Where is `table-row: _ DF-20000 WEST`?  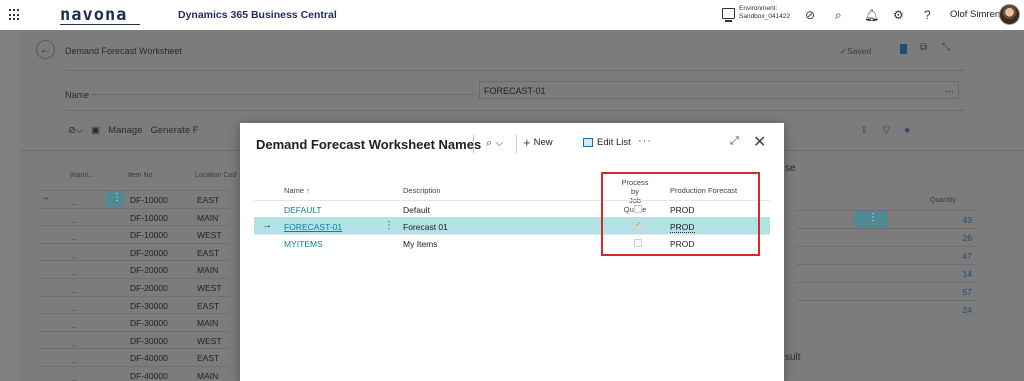 table-row: _ DF-20000 WEST is located at coordinates (135, 286).